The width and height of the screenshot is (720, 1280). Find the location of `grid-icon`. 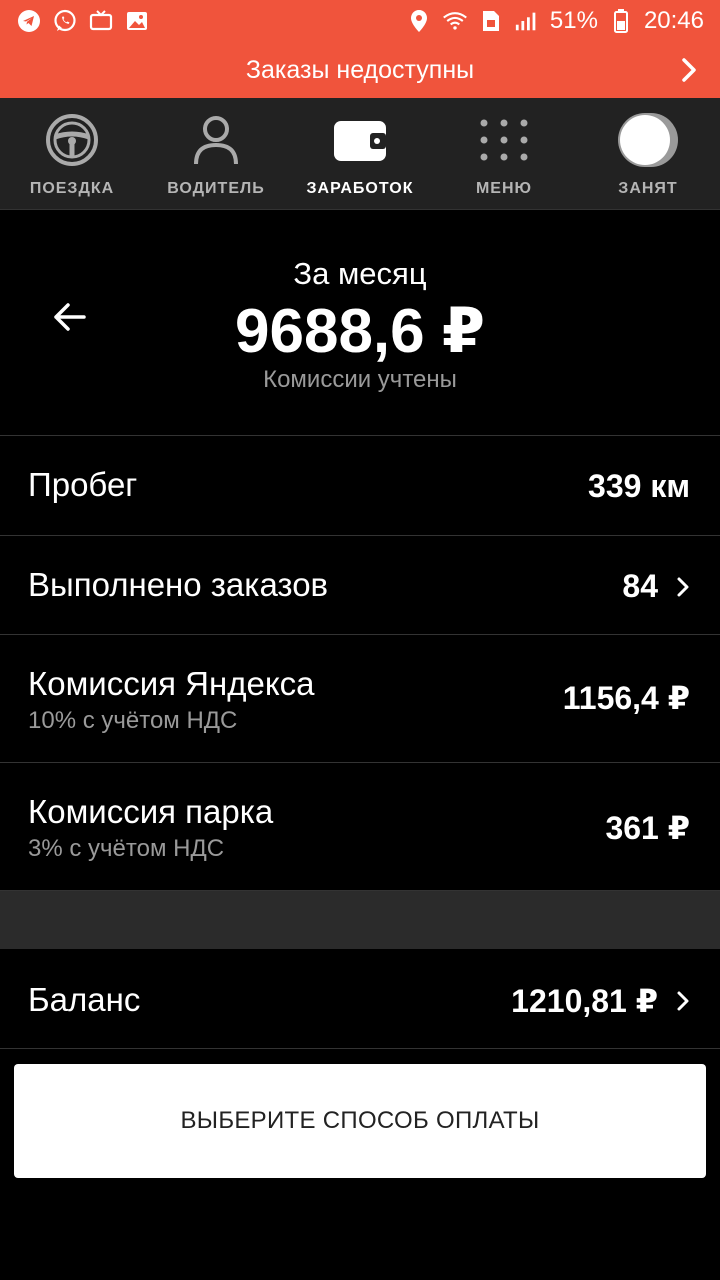

grid-icon is located at coordinates (504, 140).